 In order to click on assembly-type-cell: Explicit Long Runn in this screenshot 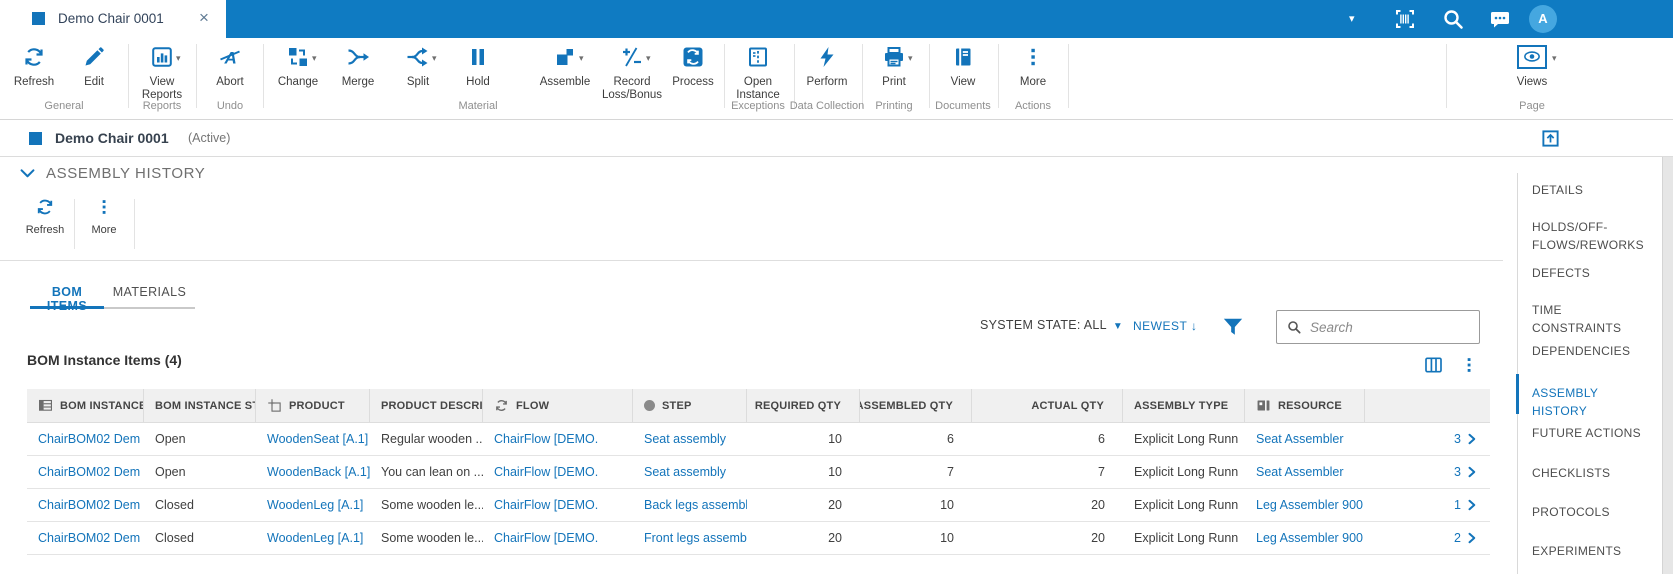, I will do `click(1186, 538)`.